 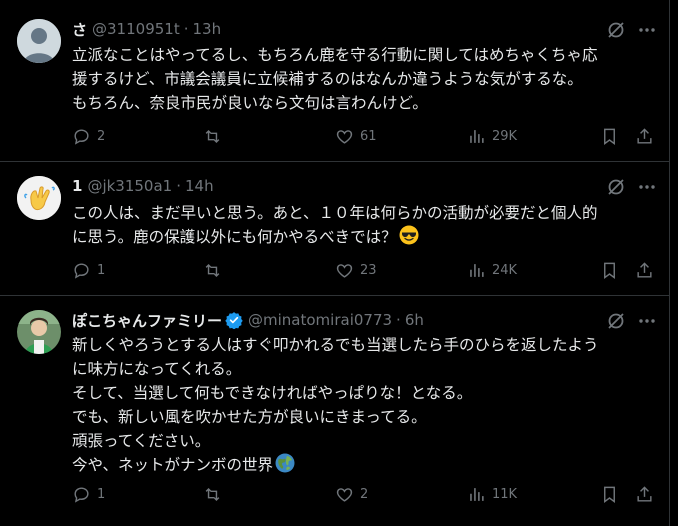 I want to click on tweet-text-line-content: 今や、ネットがナンボの世界, so click(x=173, y=465).